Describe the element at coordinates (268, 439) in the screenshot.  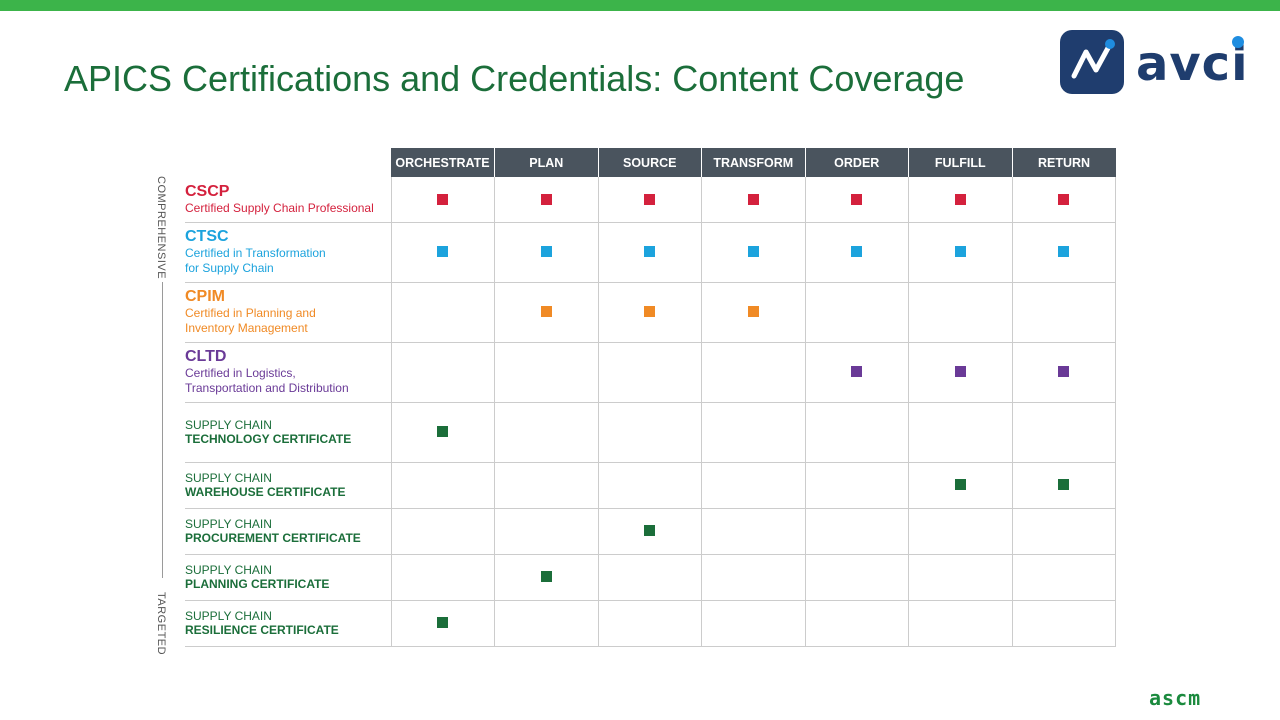
I see `certificate-name: TECHNOLOGY CERTIFICATE` at that location.